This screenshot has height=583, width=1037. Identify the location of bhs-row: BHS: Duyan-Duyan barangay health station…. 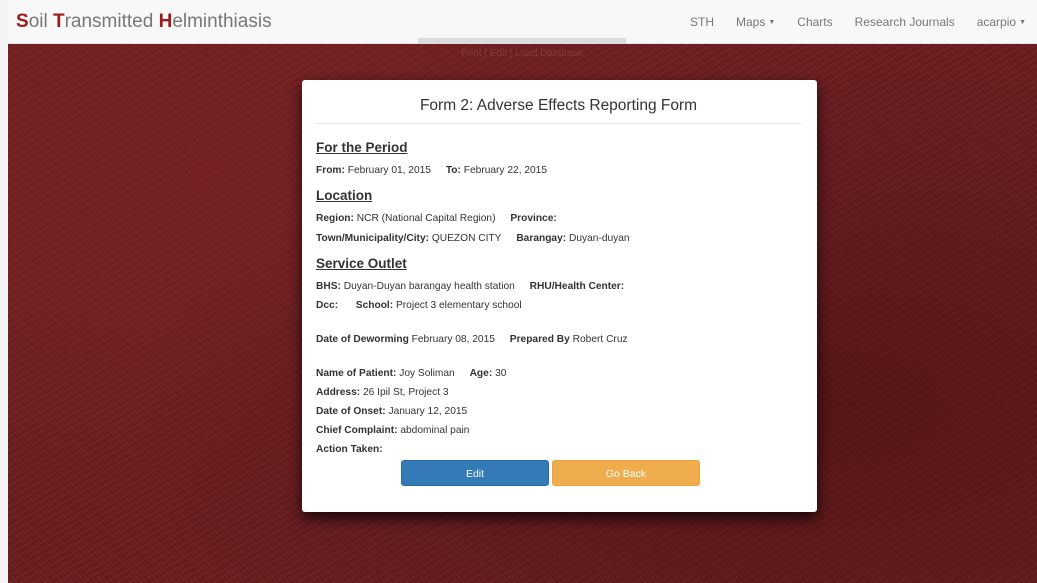
(470, 286).